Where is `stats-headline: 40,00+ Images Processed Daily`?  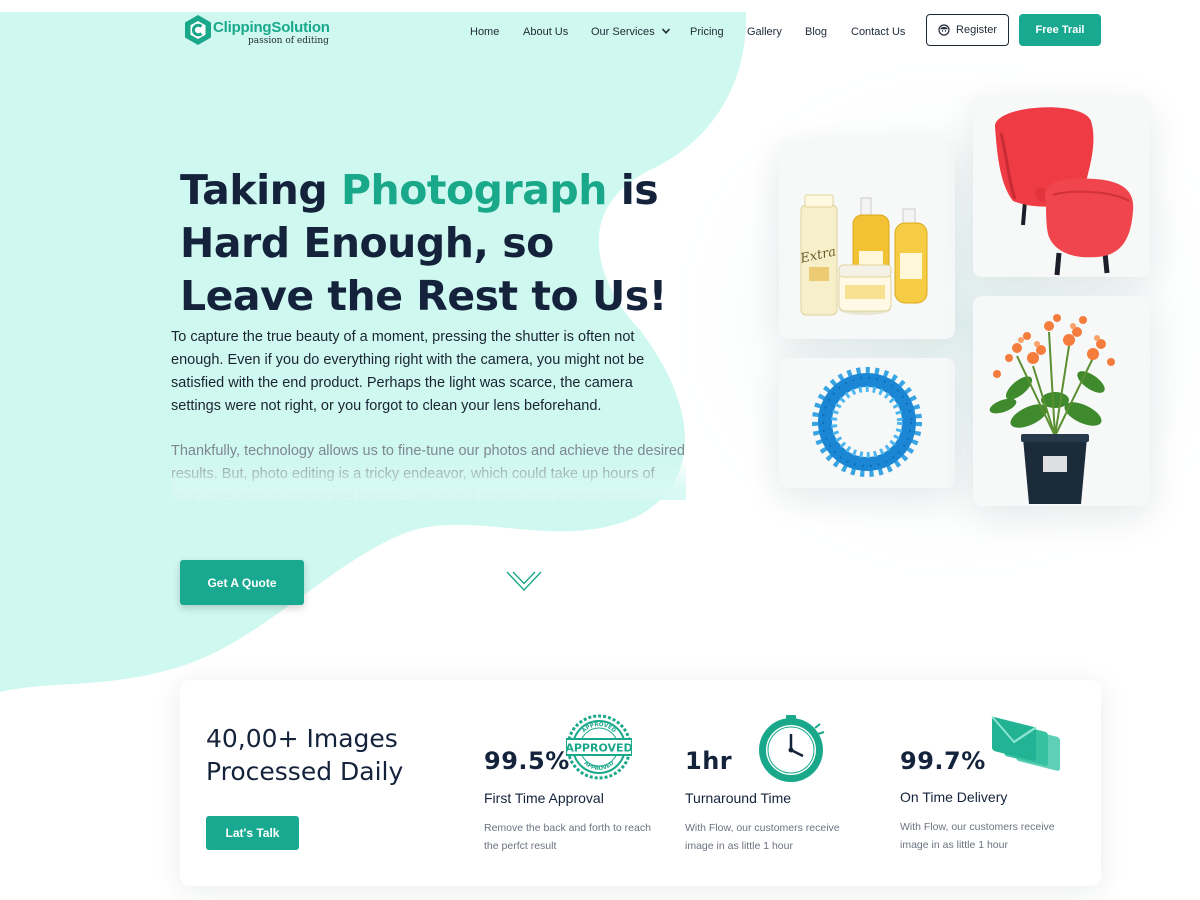 stats-headline: 40,00+ Images Processed Daily is located at coordinates (305, 755).